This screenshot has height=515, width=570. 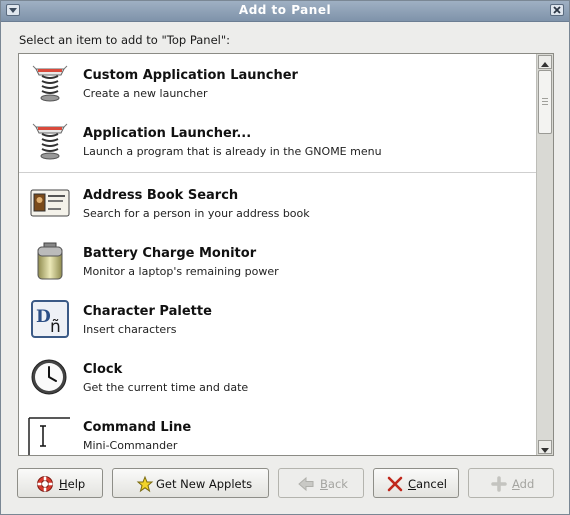 I want to click on item-description: Monitor a laptop's remaining power, so click(x=181, y=271).